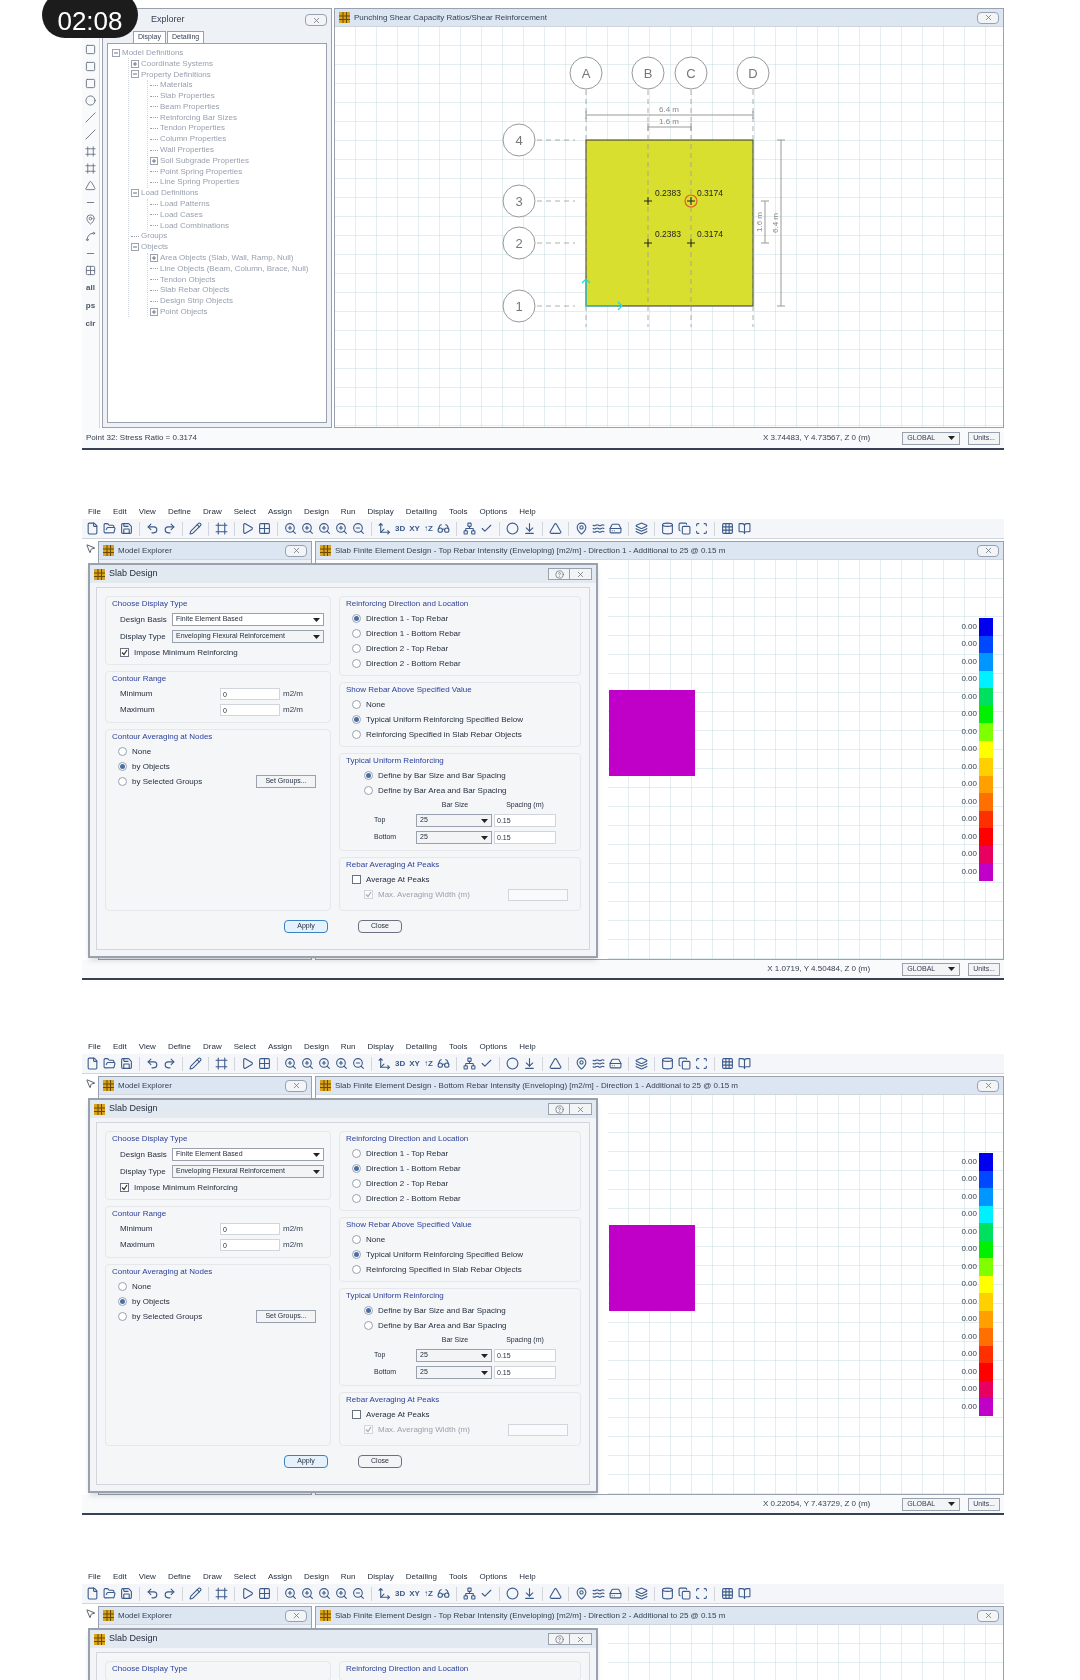 This screenshot has width=1080, height=1680. What do you see at coordinates (458, 512) in the screenshot?
I see `menu-item: Tools` at bounding box center [458, 512].